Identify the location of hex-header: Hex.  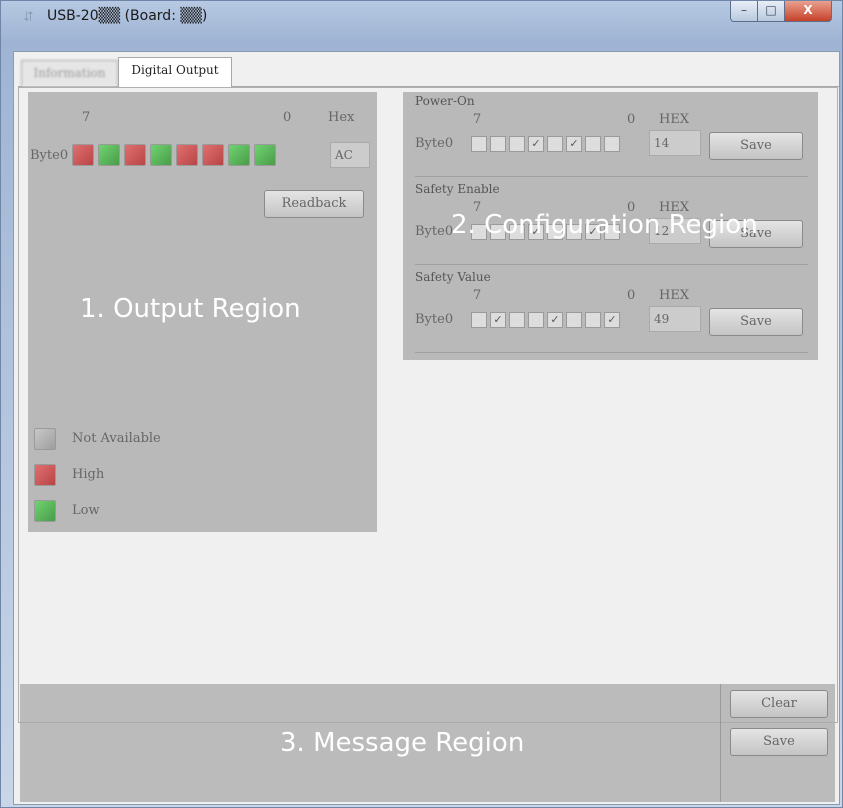
(341, 117).